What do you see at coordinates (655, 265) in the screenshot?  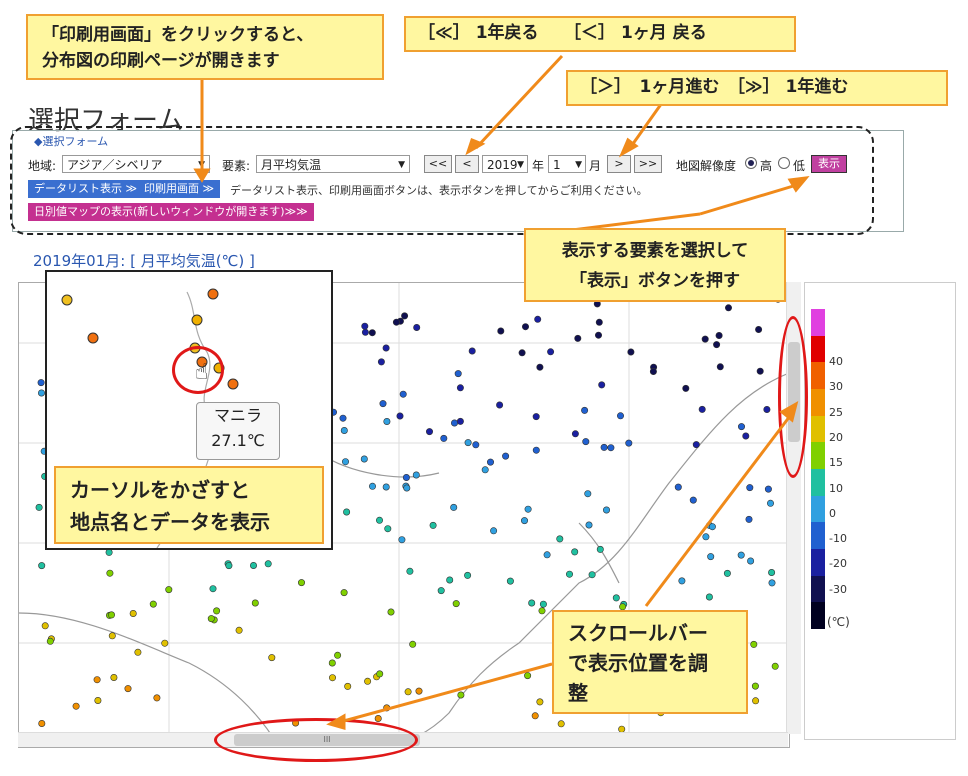 I see `callout-show: 表示する要素を選択して 「表示」ボタンを押す` at bounding box center [655, 265].